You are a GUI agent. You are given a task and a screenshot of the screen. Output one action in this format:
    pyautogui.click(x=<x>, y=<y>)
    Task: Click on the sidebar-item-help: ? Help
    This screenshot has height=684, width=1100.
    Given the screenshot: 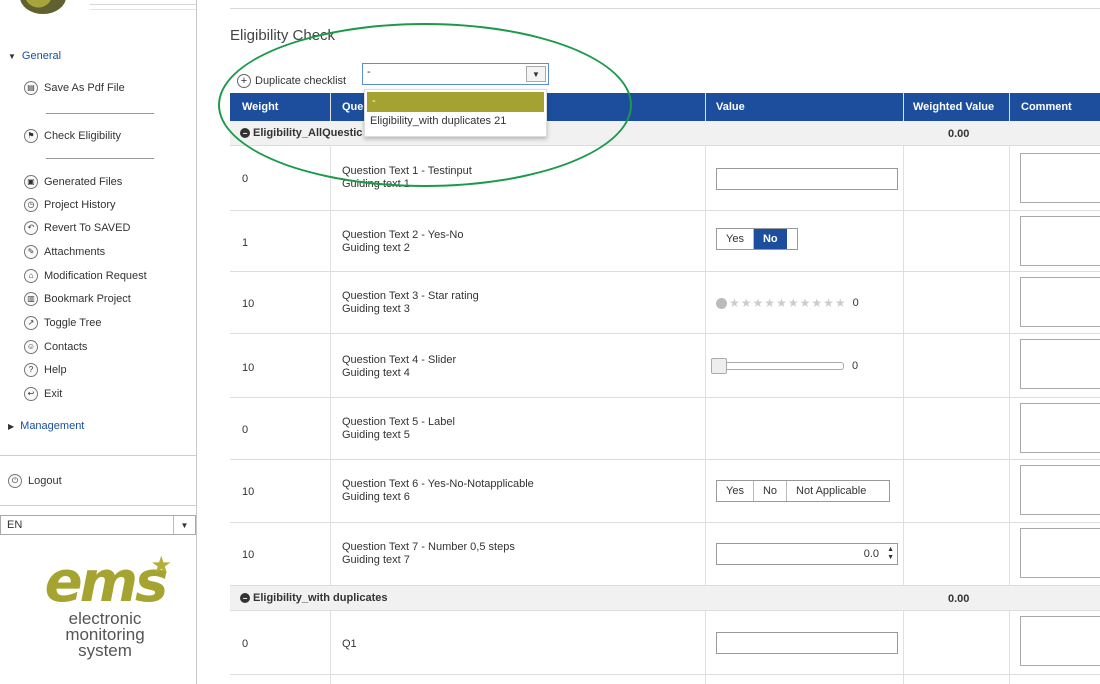 What is the action you would take?
    pyautogui.click(x=45, y=370)
    